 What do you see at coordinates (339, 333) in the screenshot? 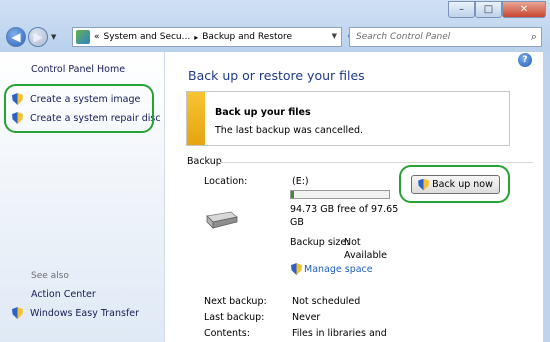
I see `contents-value: Files in libraries and` at bounding box center [339, 333].